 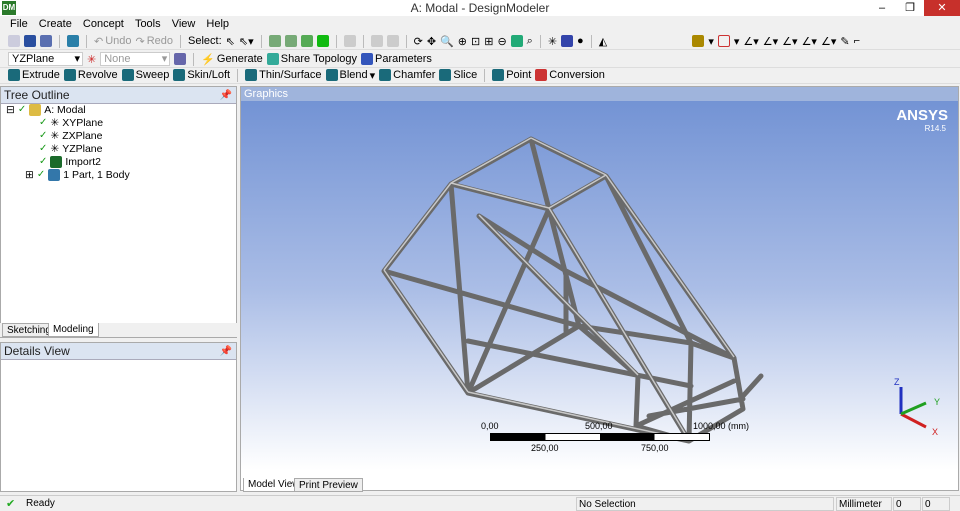 What do you see at coordinates (56, 161) in the screenshot?
I see `import-icon` at bounding box center [56, 161].